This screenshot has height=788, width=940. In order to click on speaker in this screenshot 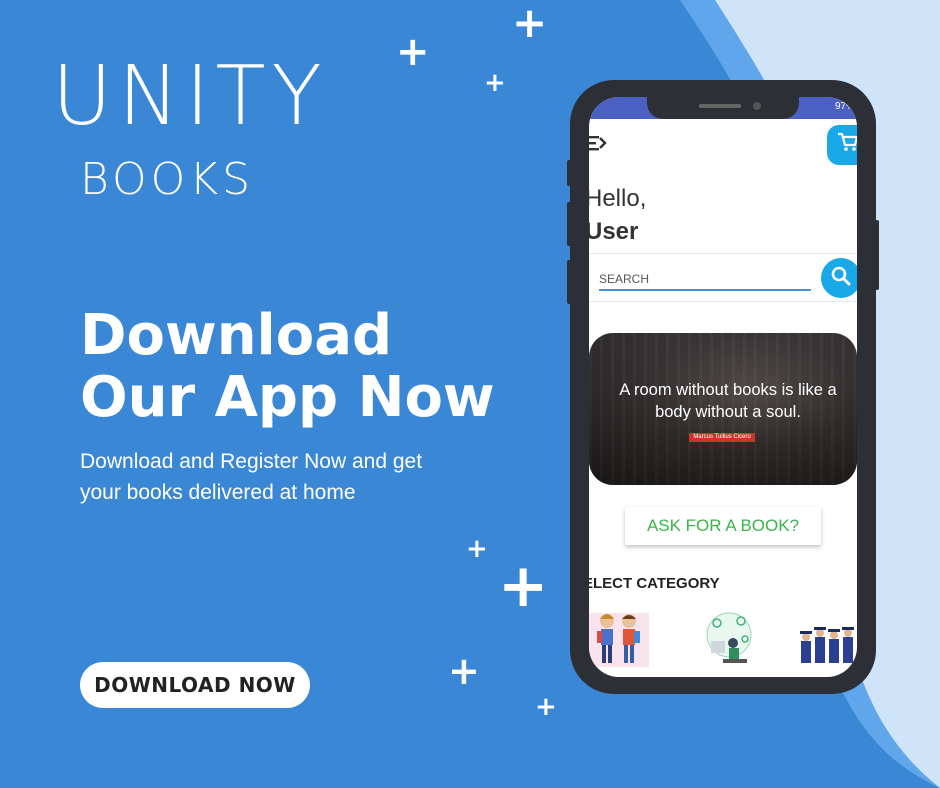, I will do `click(720, 106)`.